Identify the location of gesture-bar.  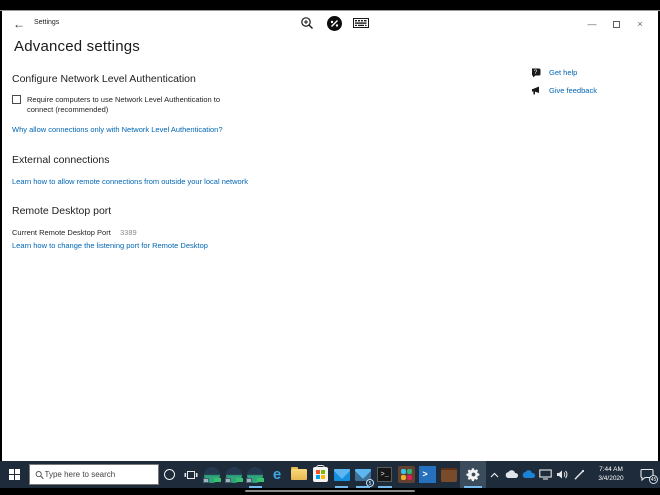
(330, 491).